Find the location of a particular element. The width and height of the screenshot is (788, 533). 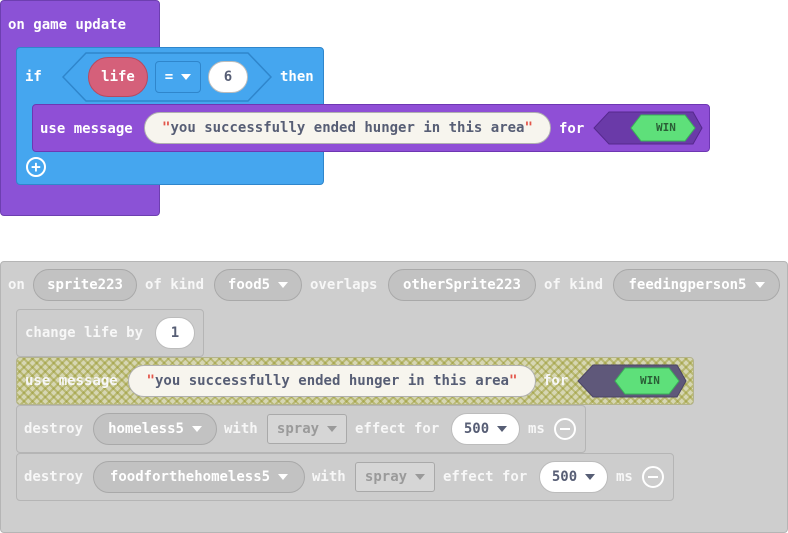

for-label: for is located at coordinates (572, 129).